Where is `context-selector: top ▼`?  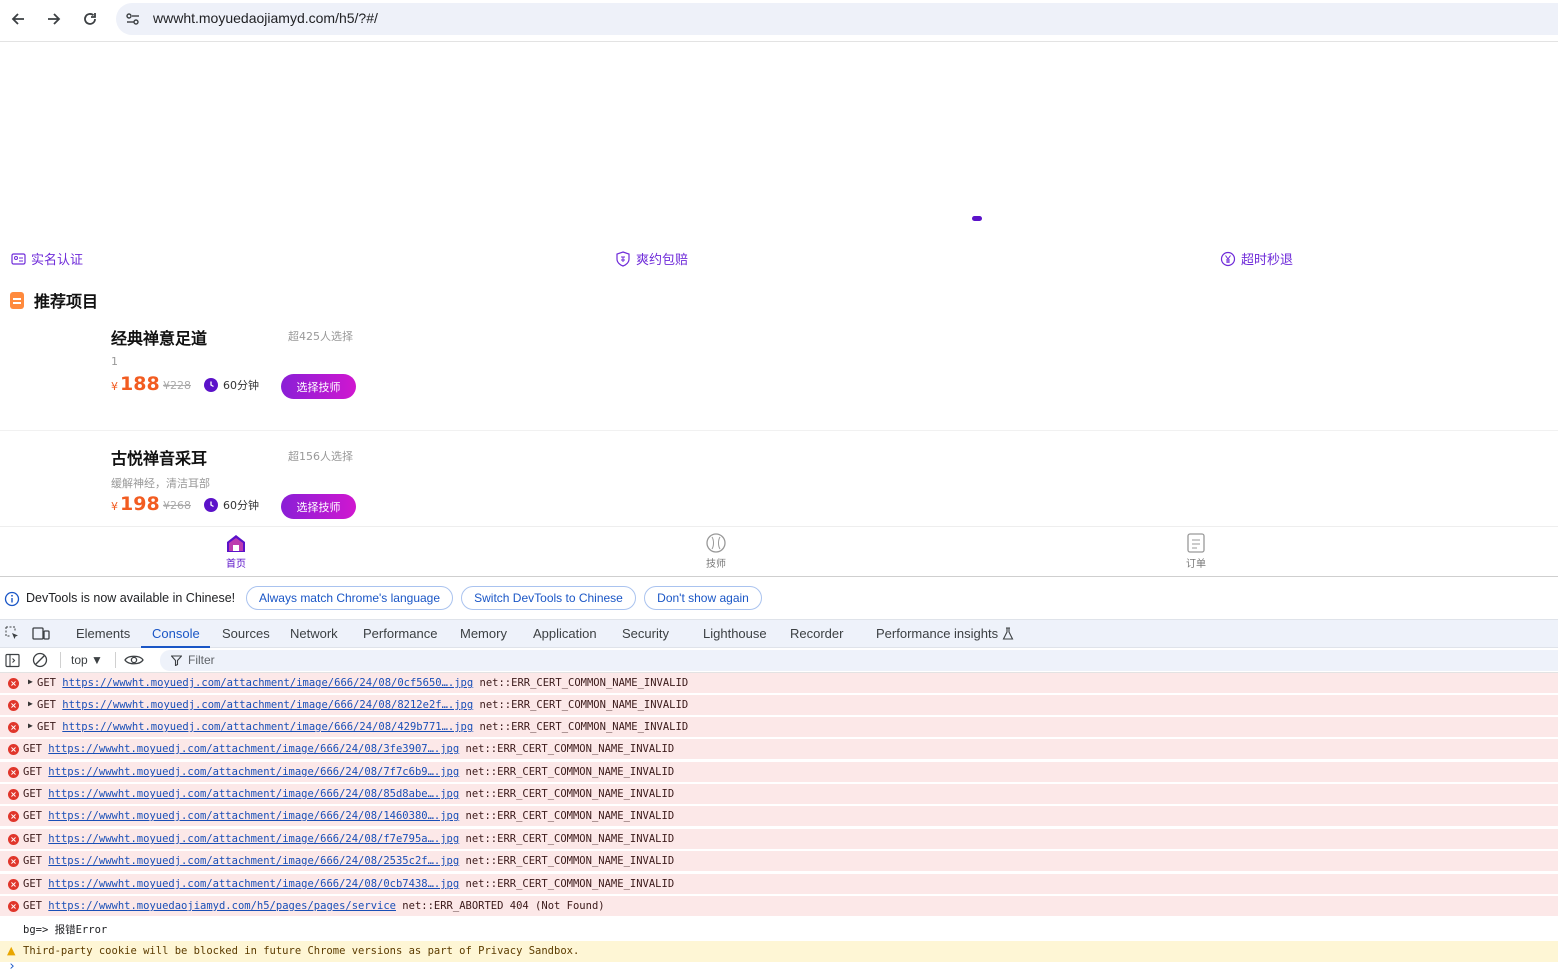 context-selector: top ▼ is located at coordinates (87, 660).